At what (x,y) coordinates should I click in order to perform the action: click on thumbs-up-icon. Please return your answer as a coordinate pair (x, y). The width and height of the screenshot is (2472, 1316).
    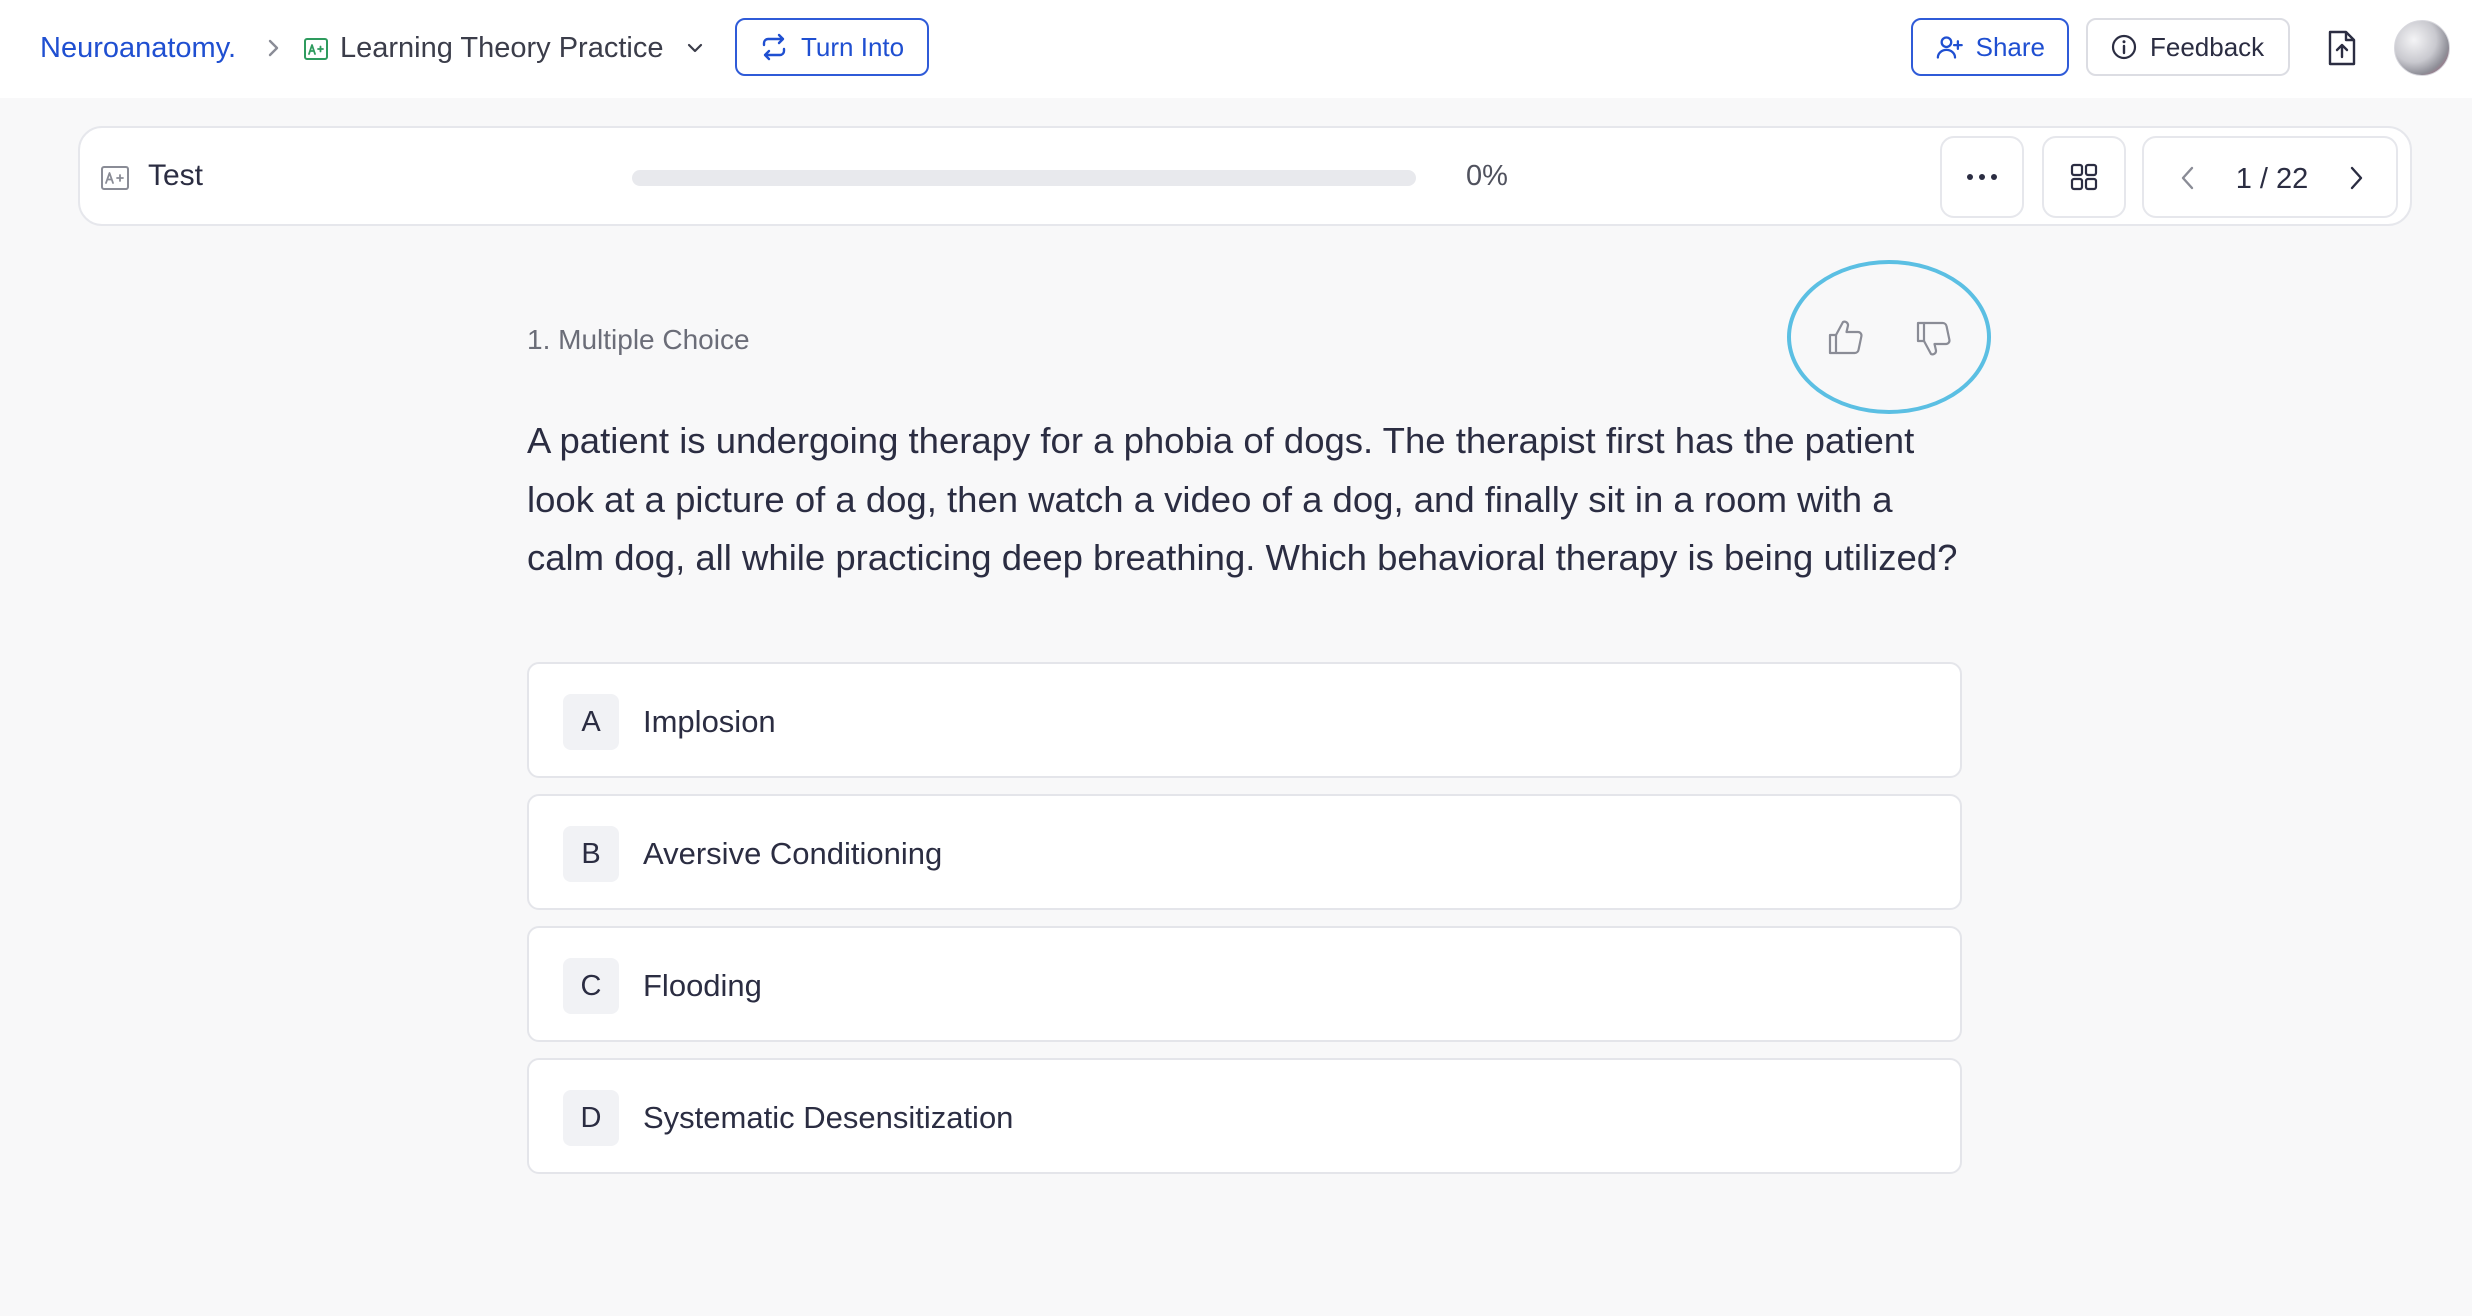
    Looking at the image, I should click on (1845, 337).